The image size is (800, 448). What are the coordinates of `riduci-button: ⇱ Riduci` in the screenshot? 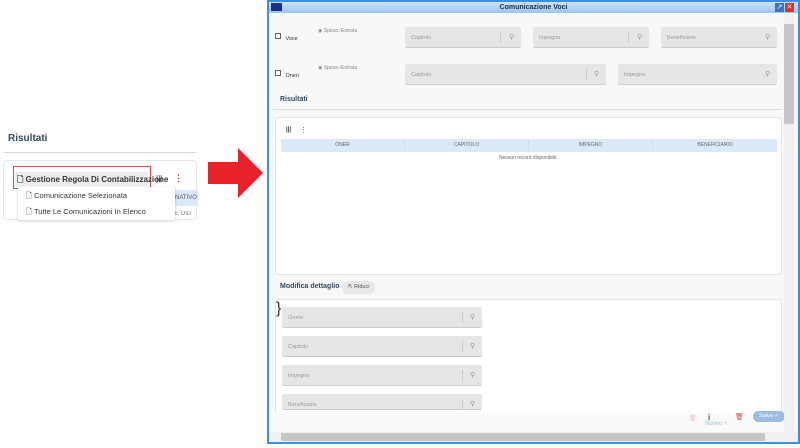 It's located at (359, 287).